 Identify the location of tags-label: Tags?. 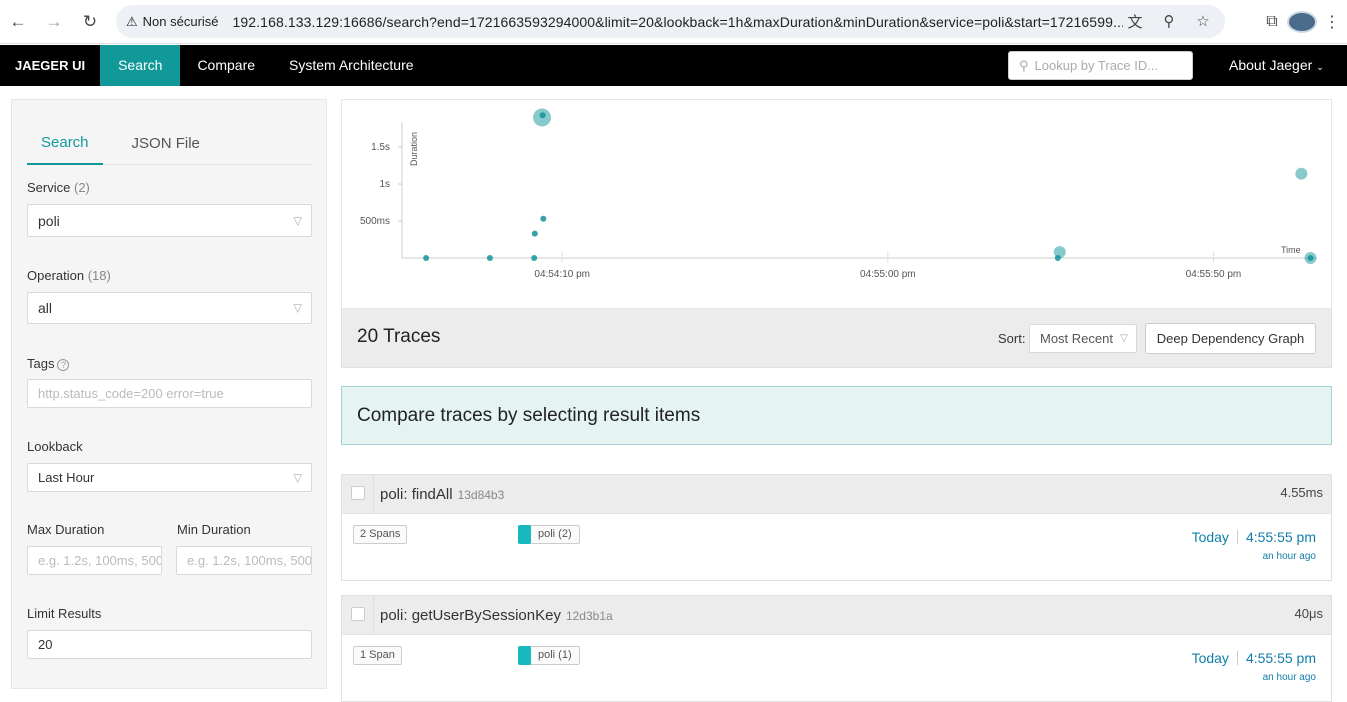
(48, 363).